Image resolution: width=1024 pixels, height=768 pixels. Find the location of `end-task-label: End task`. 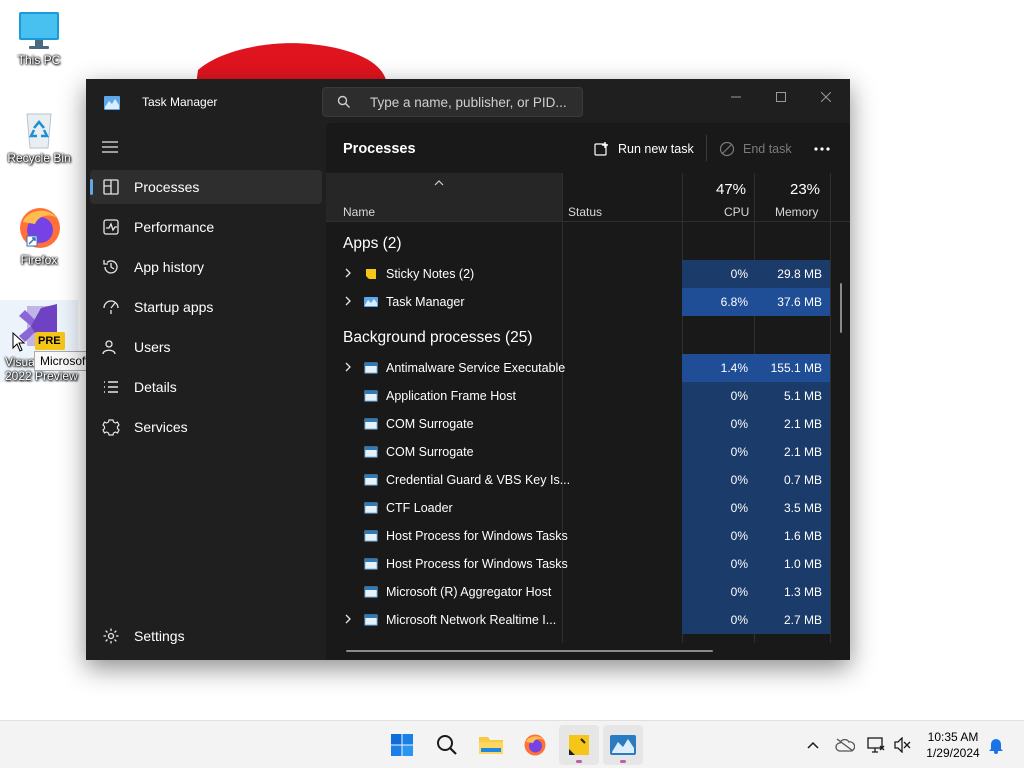

end-task-label: End task is located at coordinates (767, 149).